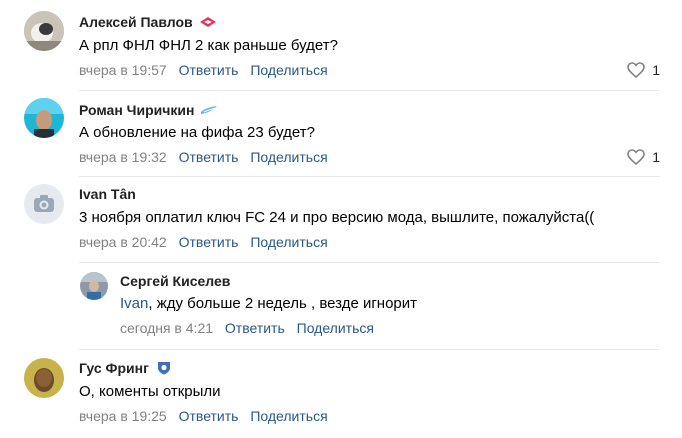  Describe the element at coordinates (163, 368) in the screenshot. I see `crest-logo-icon` at that location.